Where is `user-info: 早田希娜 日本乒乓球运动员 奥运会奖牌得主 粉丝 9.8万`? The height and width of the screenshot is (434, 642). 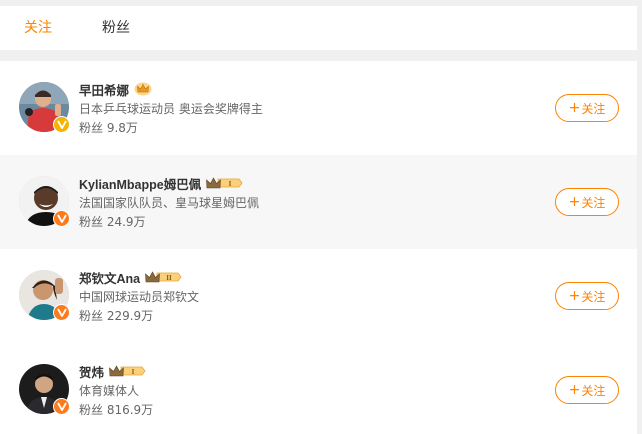 user-info: 早田希娜 日本乒乓球运动员 奥运会奖牌得主 粉丝 9.8万 is located at coordinates (171, 108).